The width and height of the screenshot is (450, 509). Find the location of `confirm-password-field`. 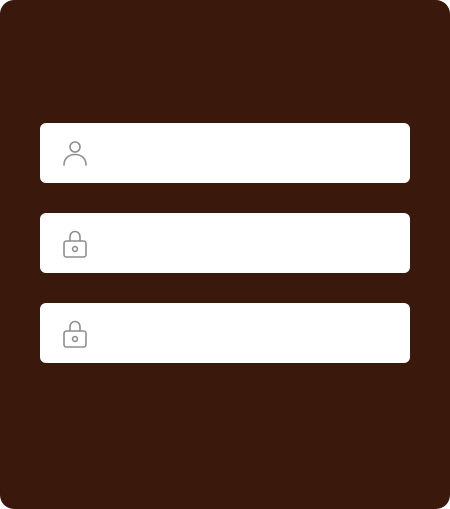

confirm-password-field is located at coordinates (225, 333).